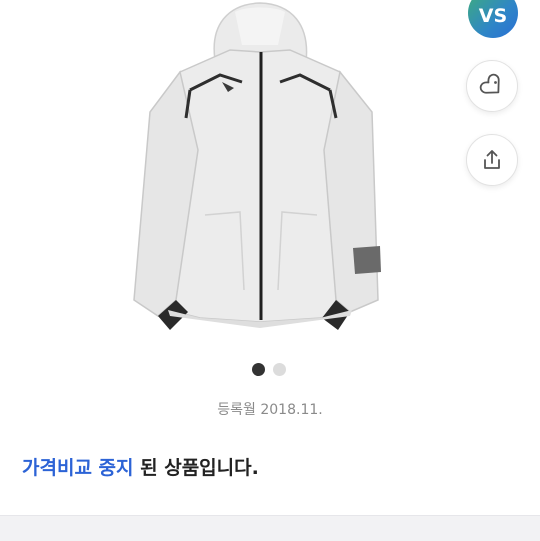 The width and height of the screenshot is (540, 541). I want to click on wishlist-button, so click(492, 86).